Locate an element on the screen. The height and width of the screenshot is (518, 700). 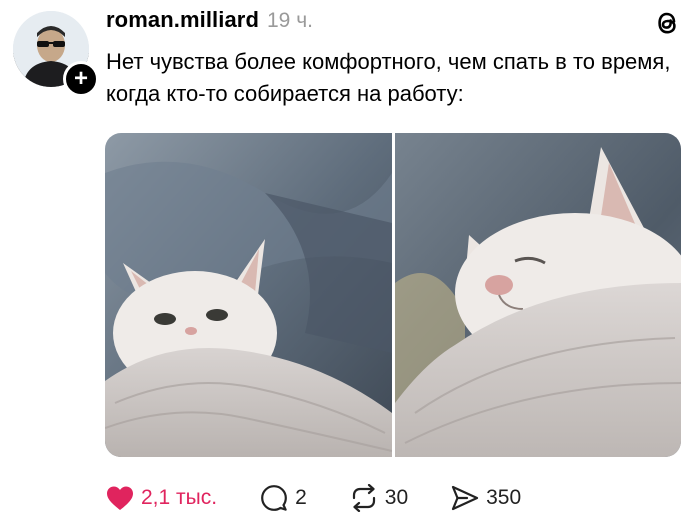
like-count: 2,1 тыс. is located at coordinates (179, 497).